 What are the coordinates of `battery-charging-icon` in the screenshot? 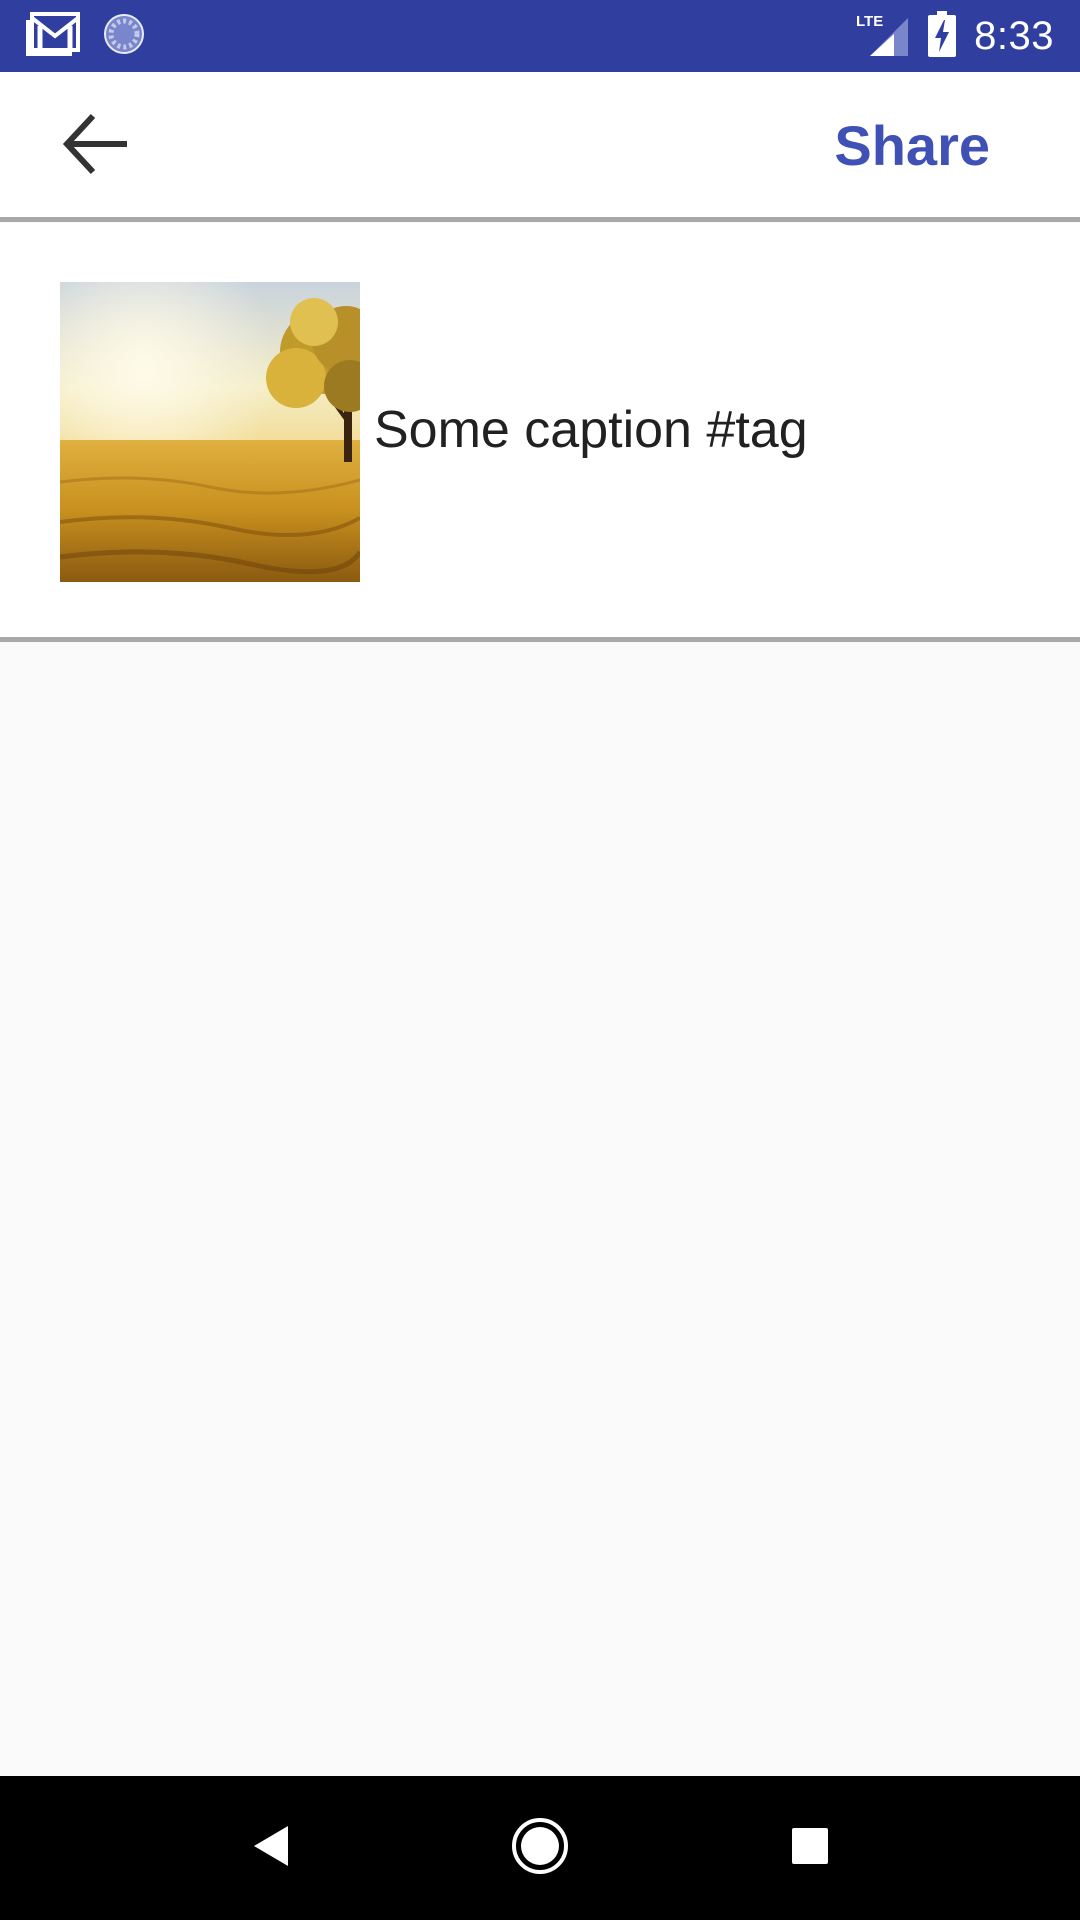 It's located at (942, 36).